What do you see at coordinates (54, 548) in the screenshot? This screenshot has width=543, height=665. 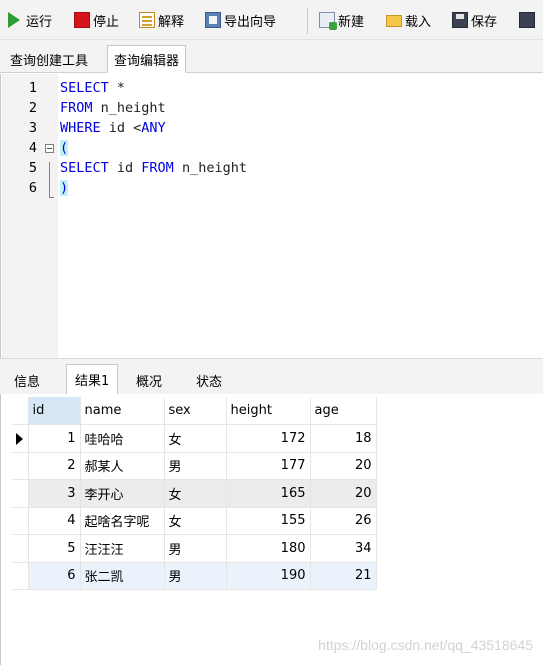 I see `cell-id: 5` at bounding box center [54, 548].